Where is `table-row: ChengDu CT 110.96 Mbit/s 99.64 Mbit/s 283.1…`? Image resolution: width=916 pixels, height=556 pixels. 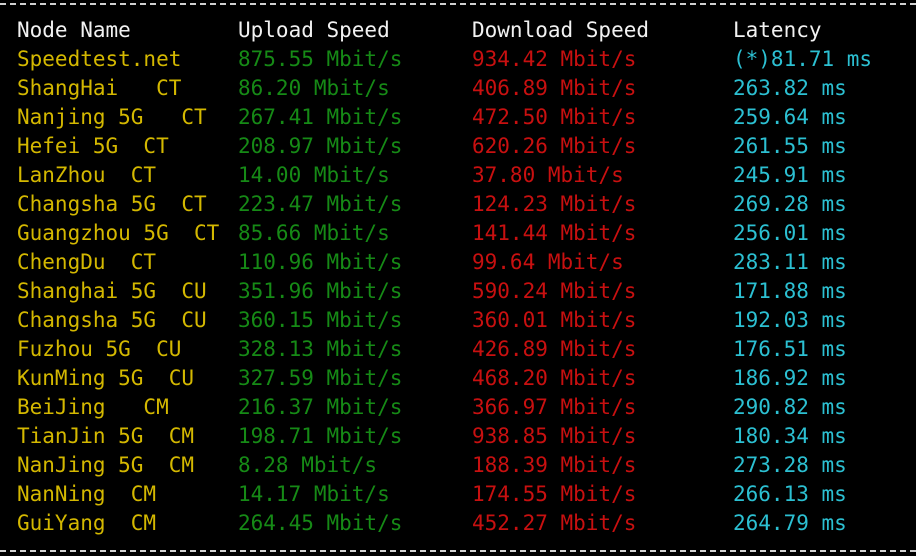 table-row: ChengDu CT 110.96 Mbit/s 99.64 Mbit/s 283.1… is located at coordinates (458, 262).